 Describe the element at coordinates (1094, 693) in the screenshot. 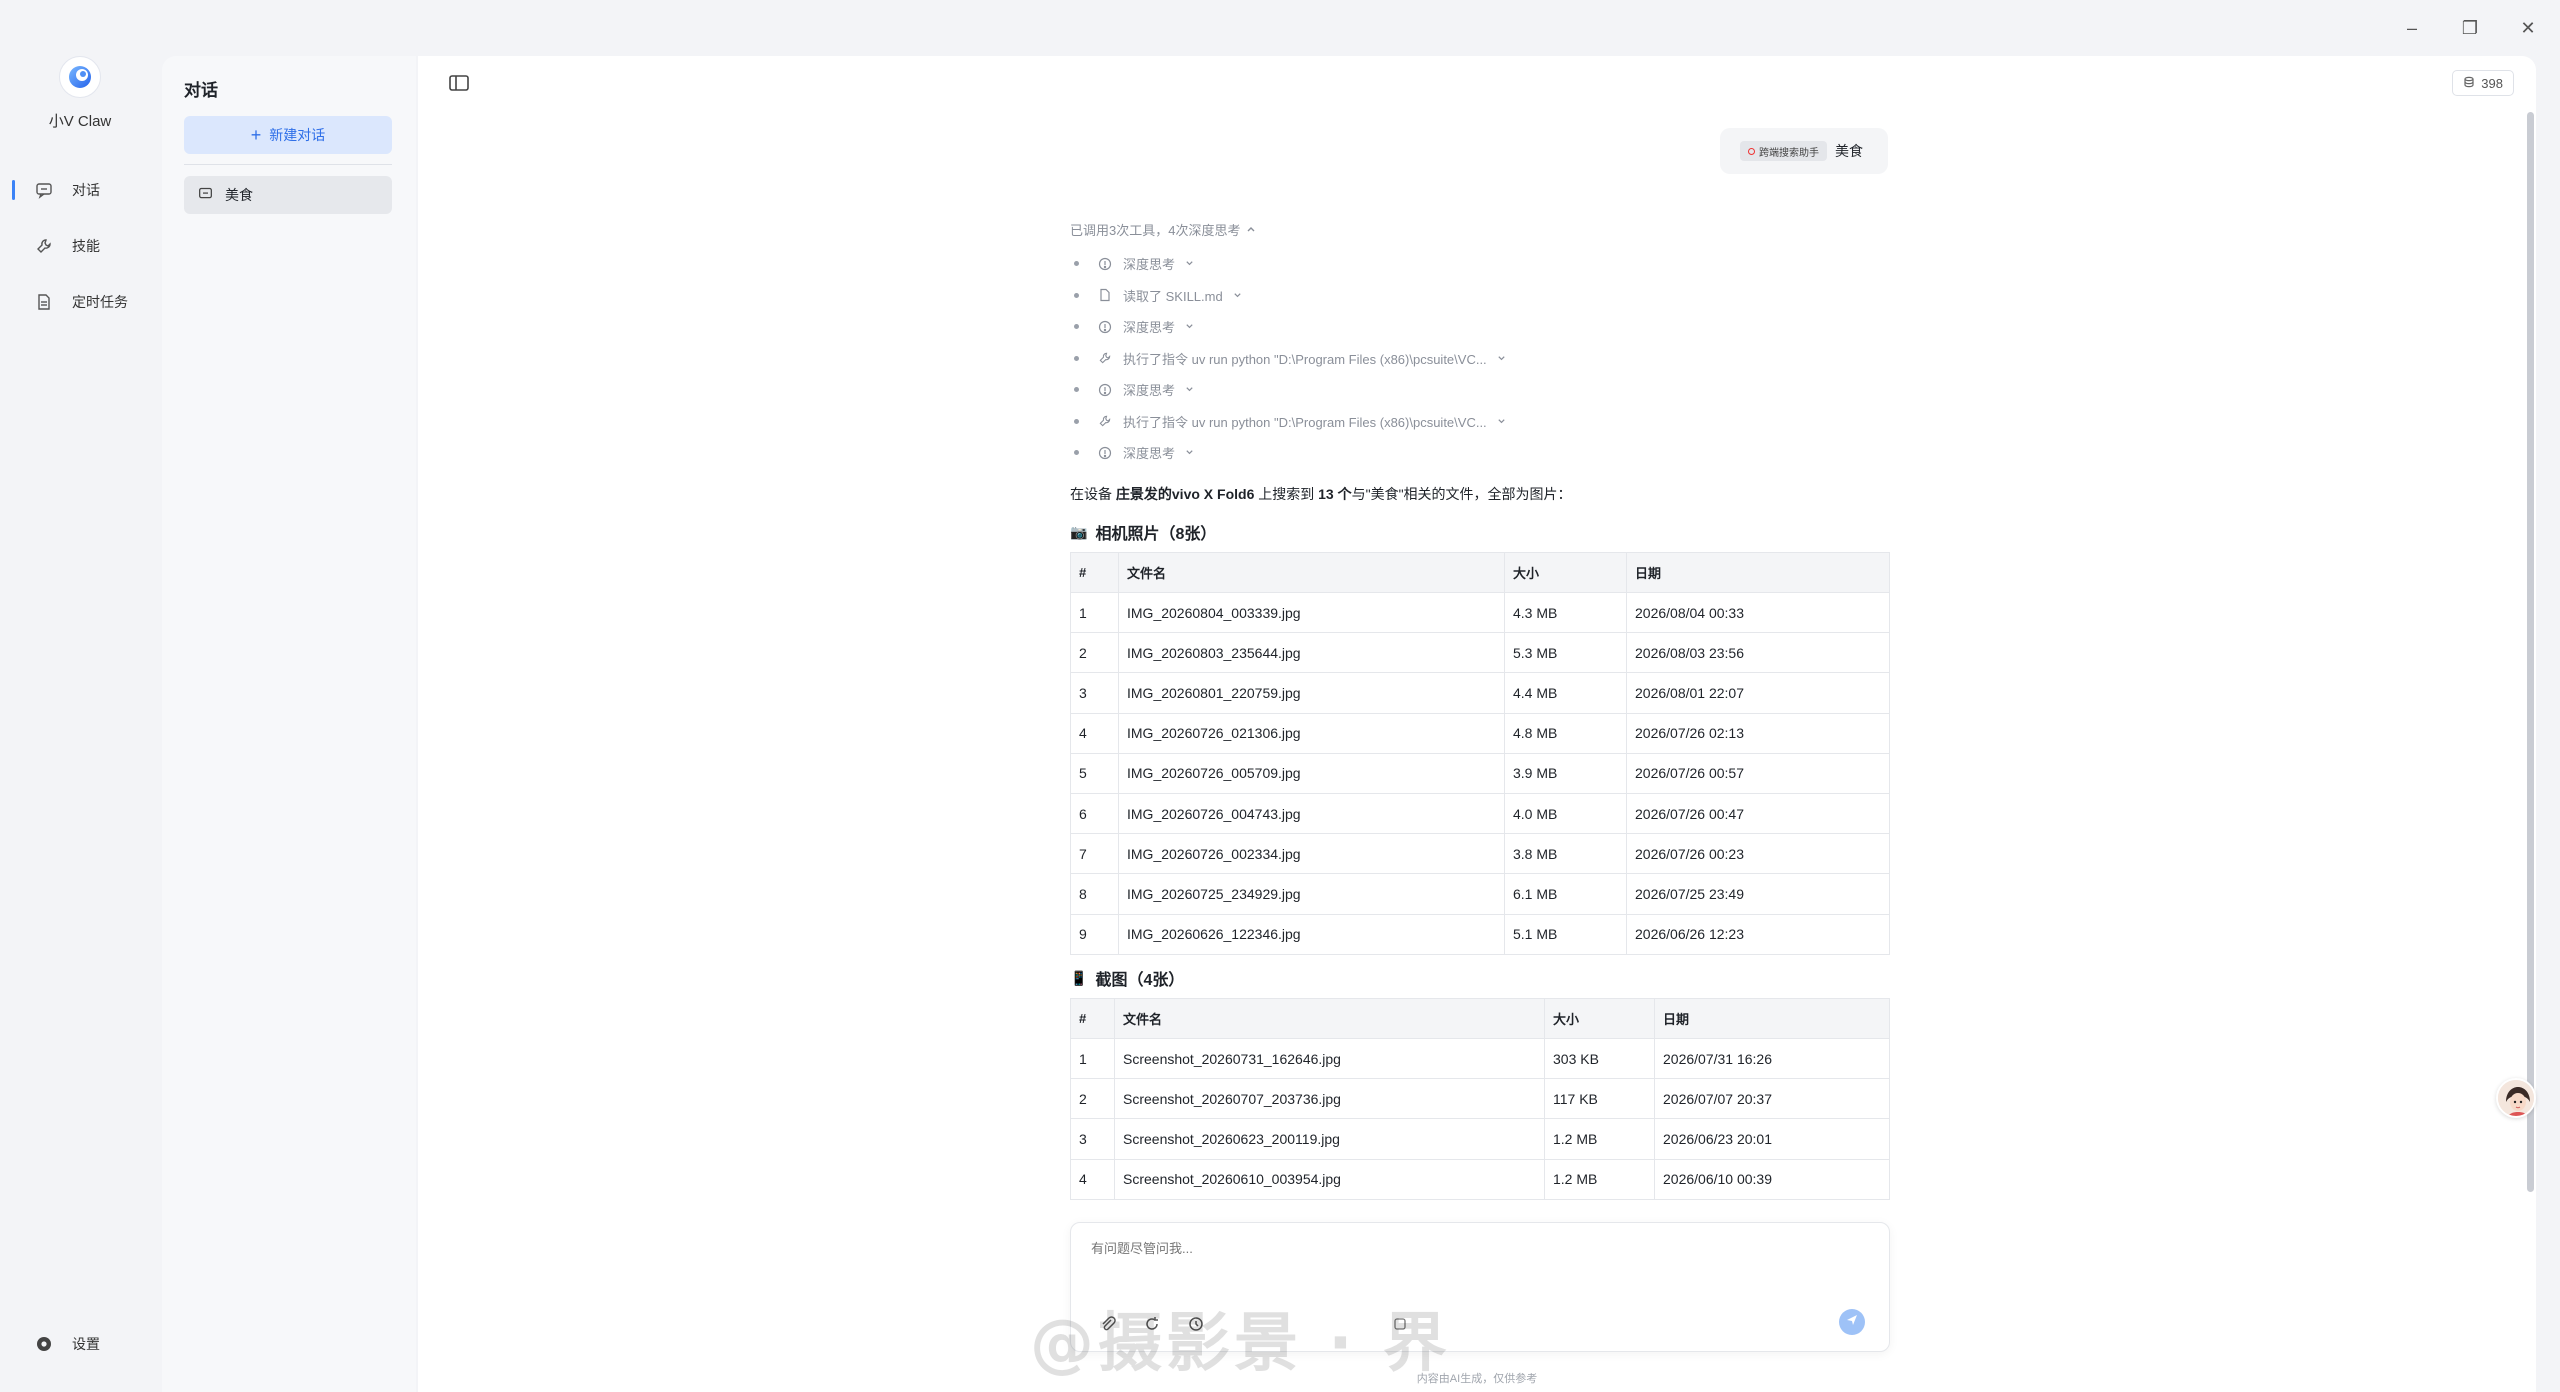

I see `table-cell: 3` at that location.